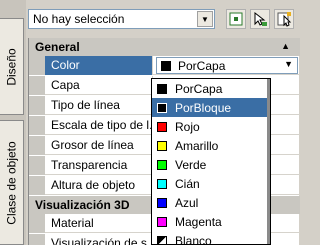  I want to click on tab-design-label: Diseño, so click(11, 66).